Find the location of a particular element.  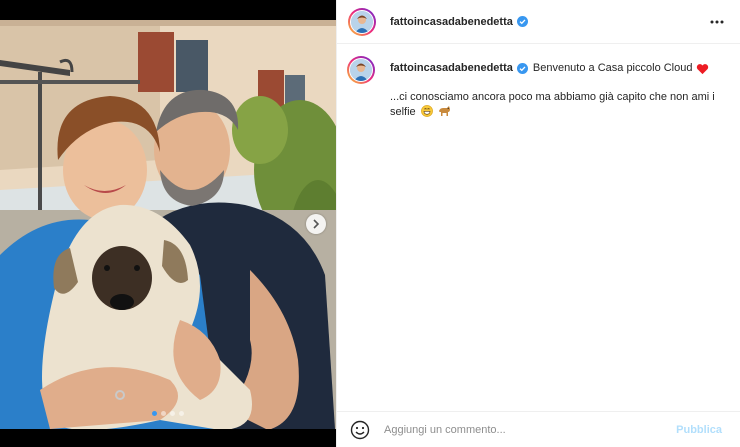

caption-username: fattoincasadabenedetta is located at coordinates (451, 68).